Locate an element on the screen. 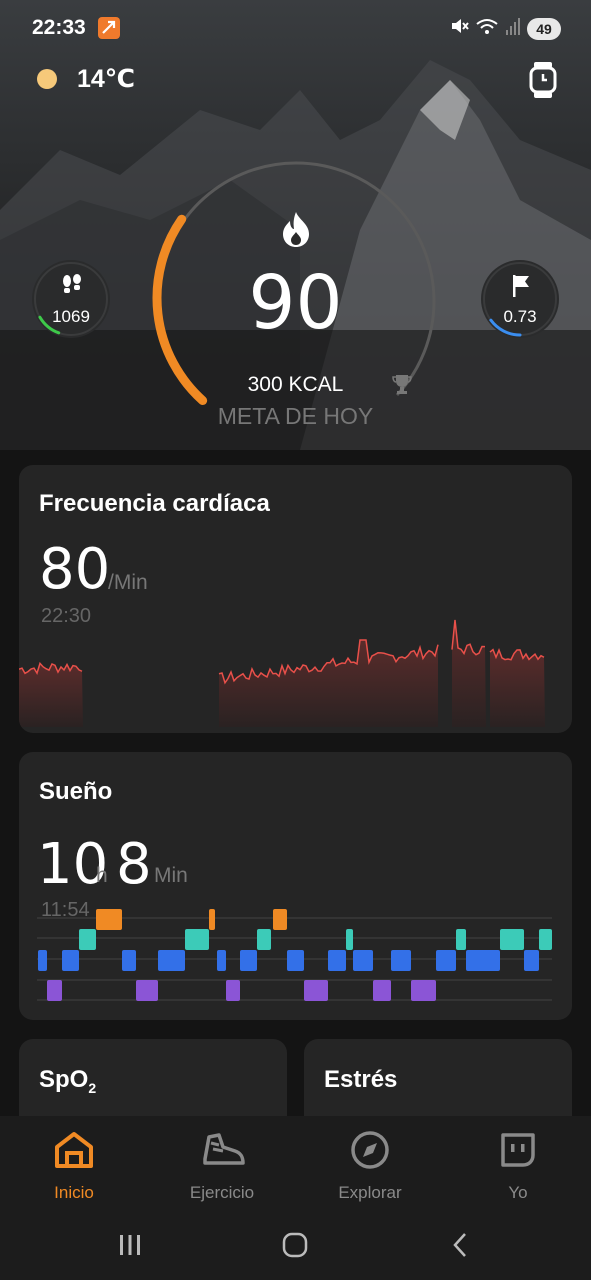 The width and height of the screenshot is (591, 1280). footprints-icon is located at coordinates (72, 288).